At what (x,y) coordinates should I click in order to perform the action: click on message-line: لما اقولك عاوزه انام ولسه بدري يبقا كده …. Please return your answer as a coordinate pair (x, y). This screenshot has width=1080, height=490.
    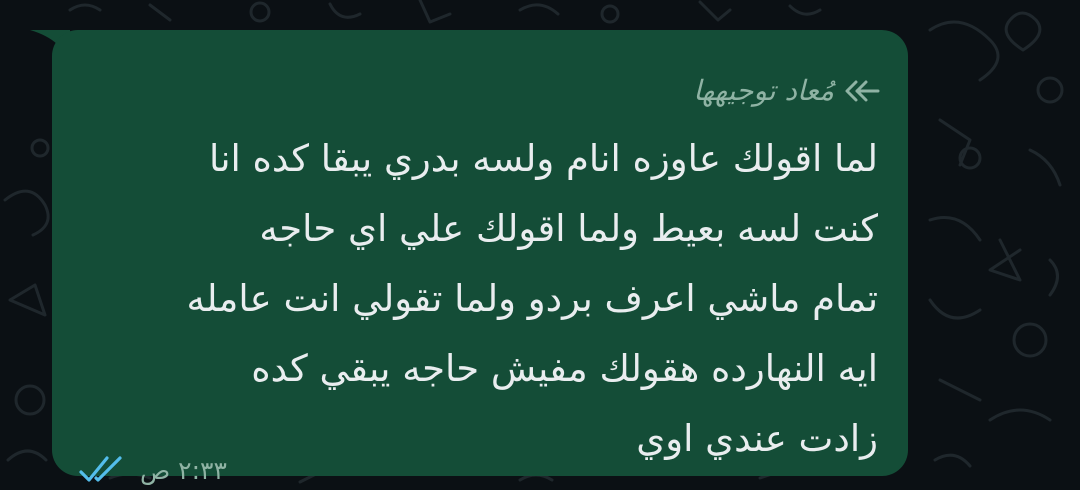
    Looking at the image, I should click on (543, 158).